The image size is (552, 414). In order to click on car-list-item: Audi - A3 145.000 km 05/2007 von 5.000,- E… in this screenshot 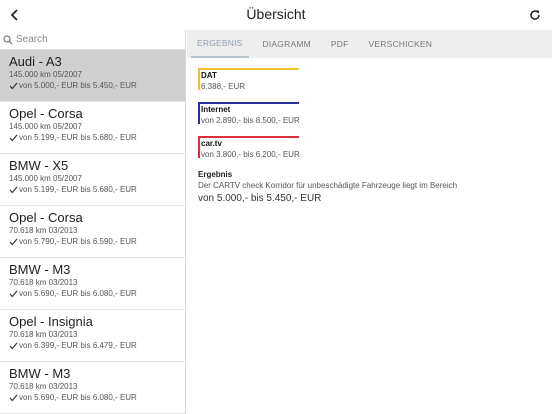, I will do `click(92, 76)`.